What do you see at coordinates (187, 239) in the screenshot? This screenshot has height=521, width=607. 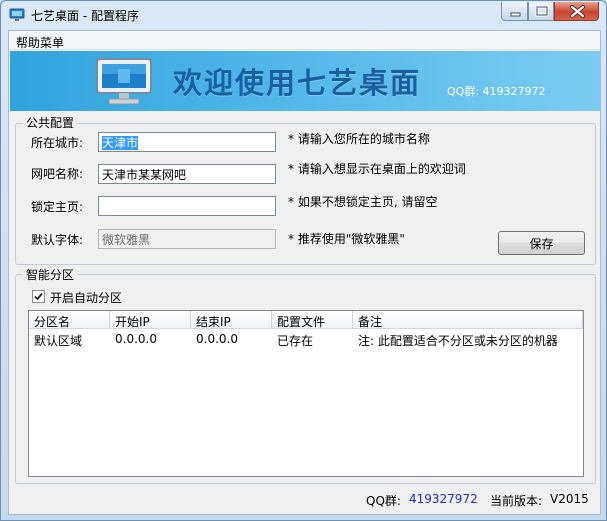 I see `font-input: 微软雅黑` at bounding box center [187, 239].